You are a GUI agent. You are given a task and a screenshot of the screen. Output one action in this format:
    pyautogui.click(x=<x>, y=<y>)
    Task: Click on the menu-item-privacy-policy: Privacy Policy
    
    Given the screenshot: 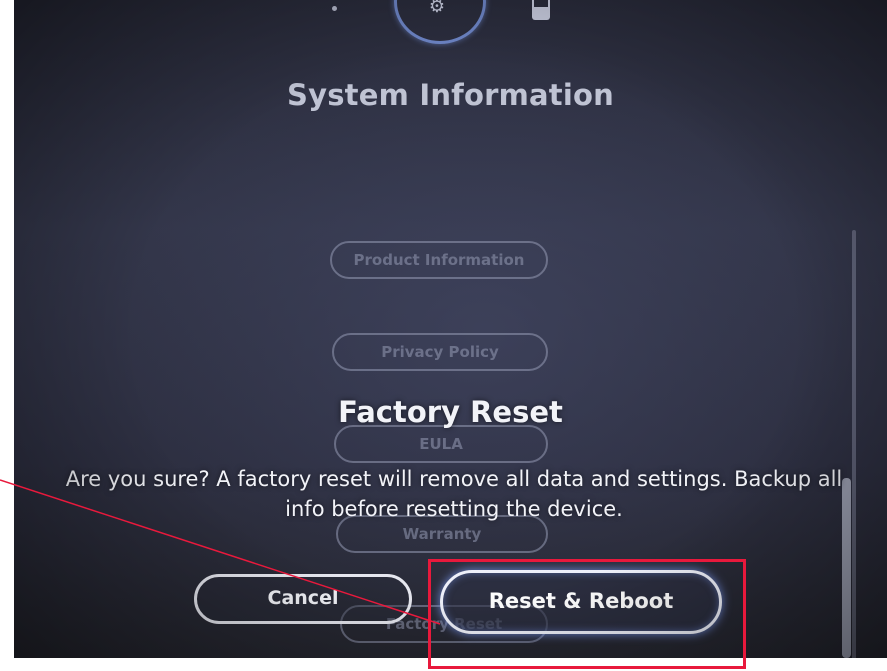 What is the action you would take?
    pyautogui.click(x=440, y=352)
    